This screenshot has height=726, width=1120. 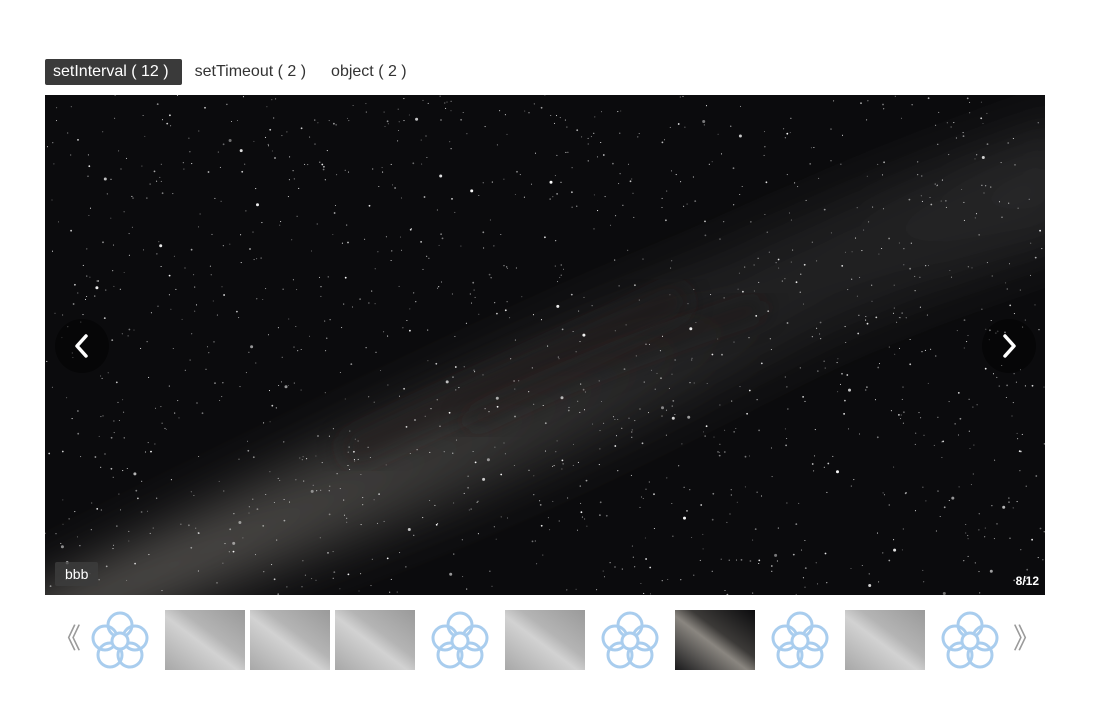 What do you see at coordinates (371, 72) in the screenshot?
I see `tab-object: object ( 2 )` at bounding box center [371, 72].